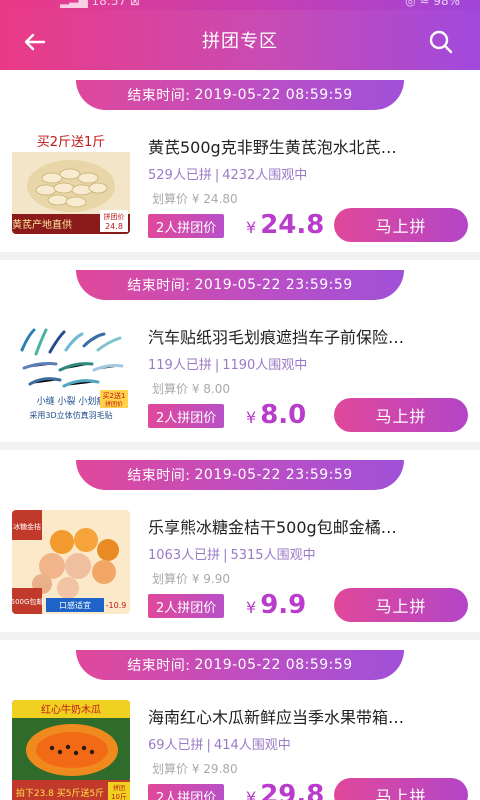  What do you see at coordinates (292, 225) in the screenshot?
I see `price-value: 24.8` at bounding box center [292, 225].